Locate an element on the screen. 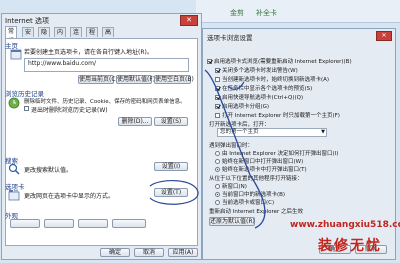  new-tab-select: 您的第一个主页 ▼ is located at coordinates (272, 132).